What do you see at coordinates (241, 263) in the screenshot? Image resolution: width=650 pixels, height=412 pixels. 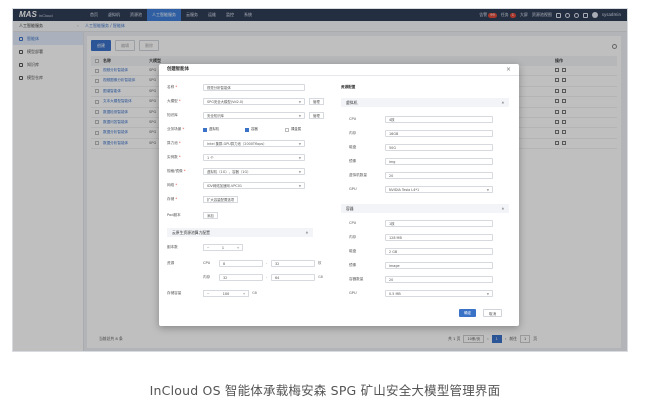 I see `cpu-min-input: 8` at bounding box center [241, 263].